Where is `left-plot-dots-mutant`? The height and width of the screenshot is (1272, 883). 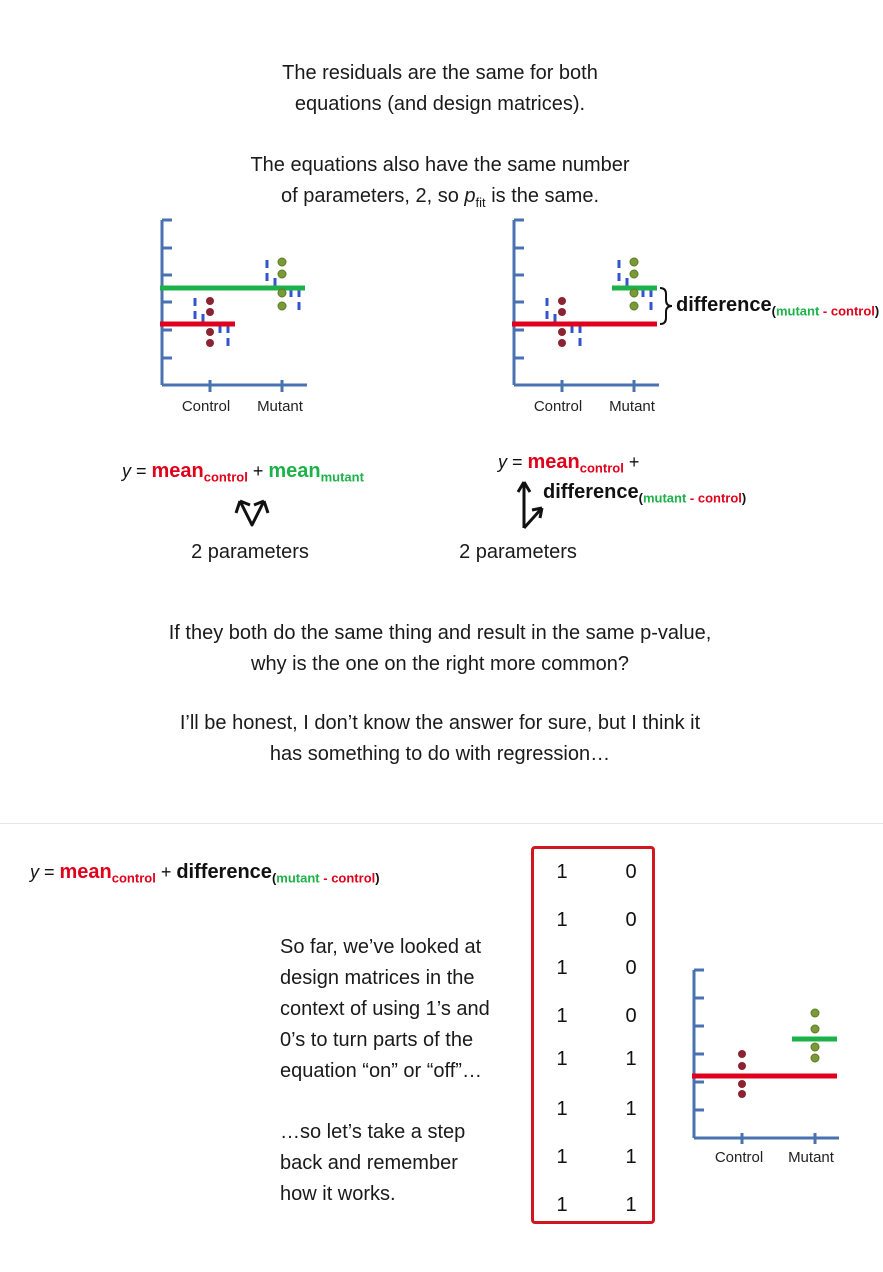
left-plot-dots-mutant is located at coordinates (282, 284).